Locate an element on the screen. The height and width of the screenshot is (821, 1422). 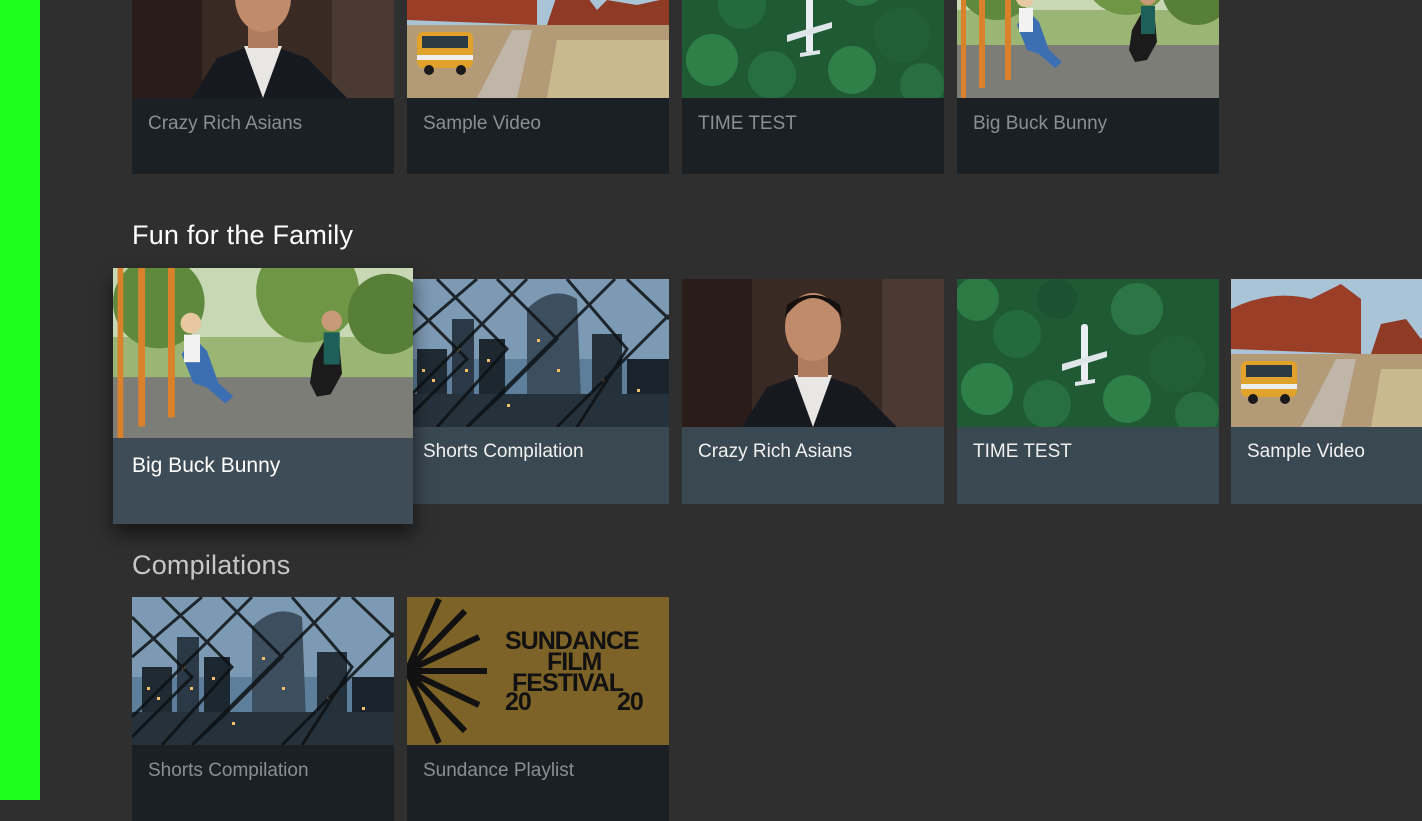
side-nav-strip is located at coordinates (20, 400).